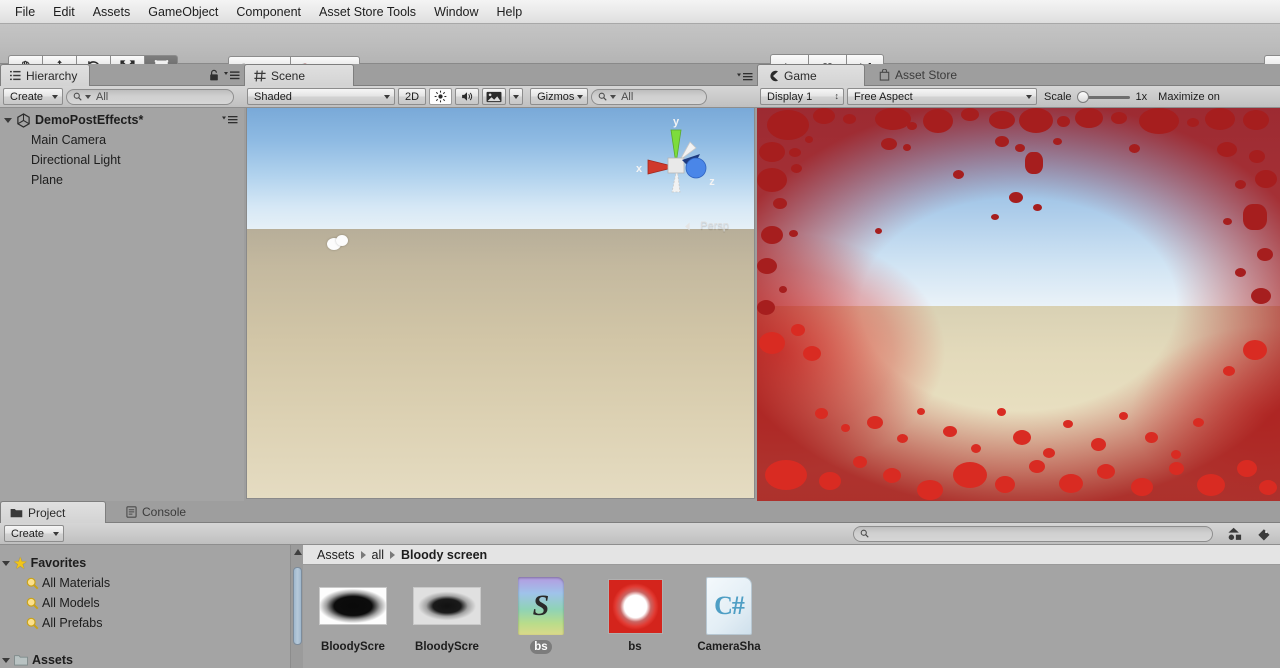 The width and height of the screenshot is (1280, 668). Describe the element at coordinates (145, 563) in the screenshot. I see `tree-item-favorites: ★ Favorites` at that location.